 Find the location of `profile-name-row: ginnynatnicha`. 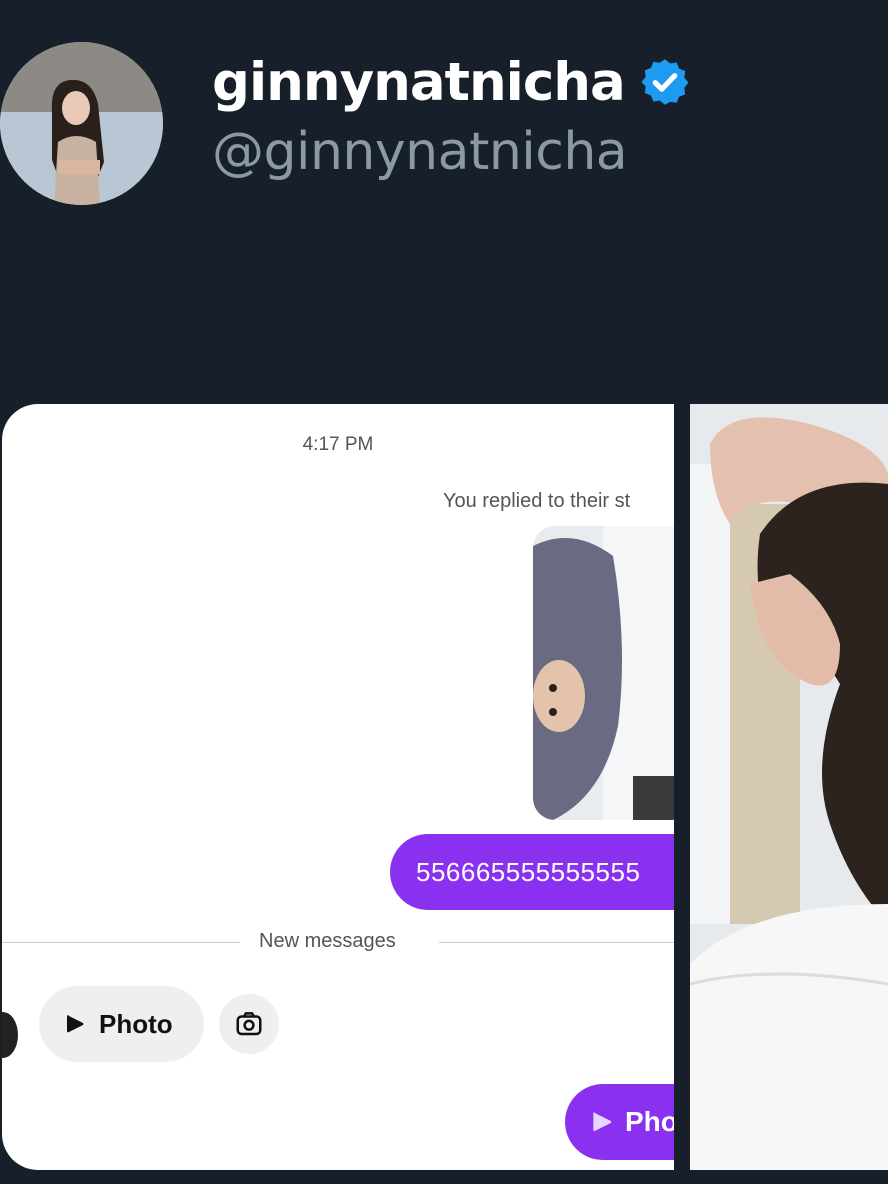

profile-name-row: ginnynatnicha is located at coordinates (451, 82).